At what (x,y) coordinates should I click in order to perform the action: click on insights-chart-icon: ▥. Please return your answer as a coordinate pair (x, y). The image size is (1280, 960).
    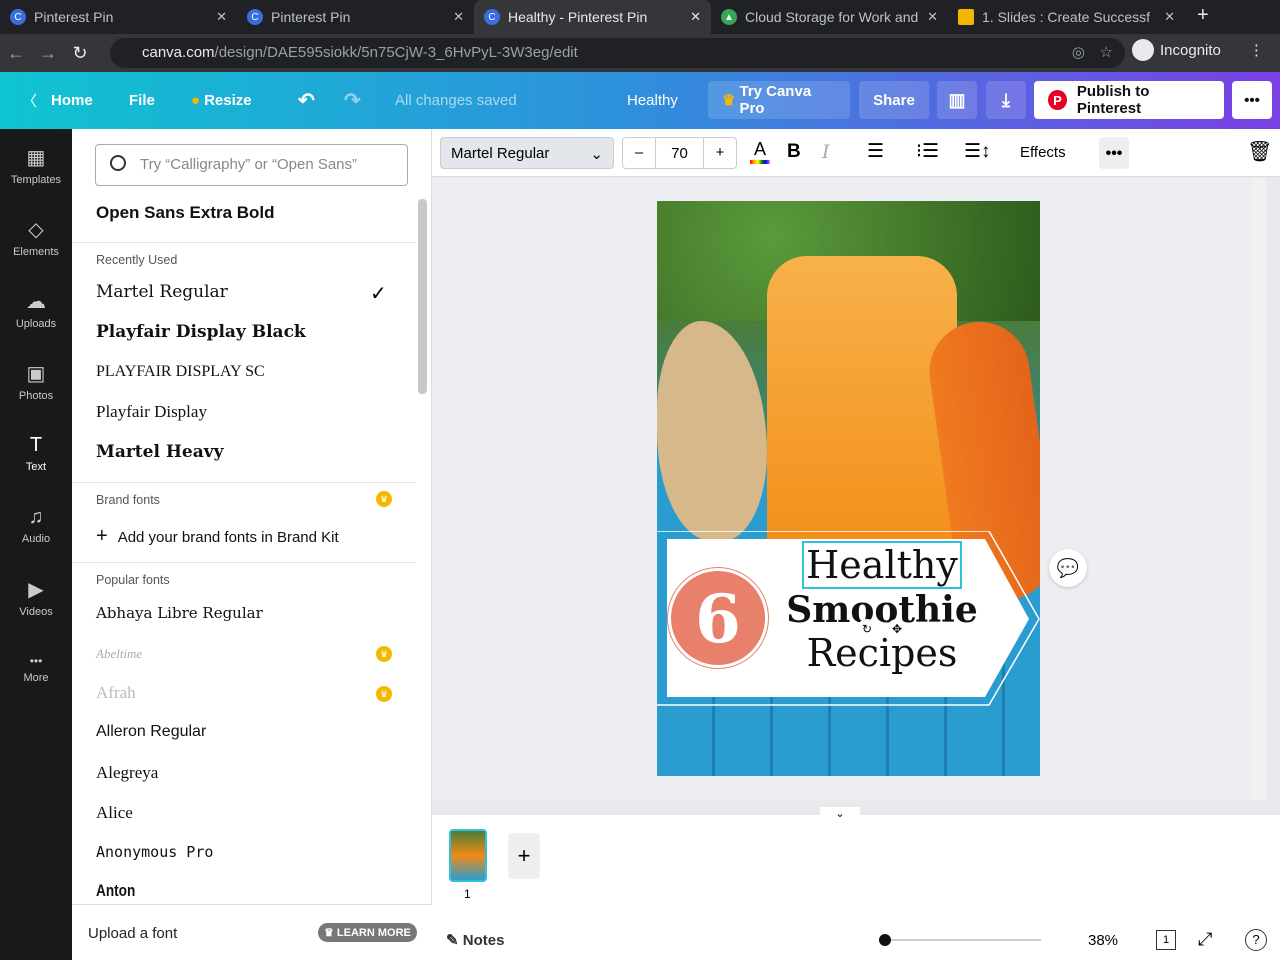
    Looking at the image, I should click on (957, 100).